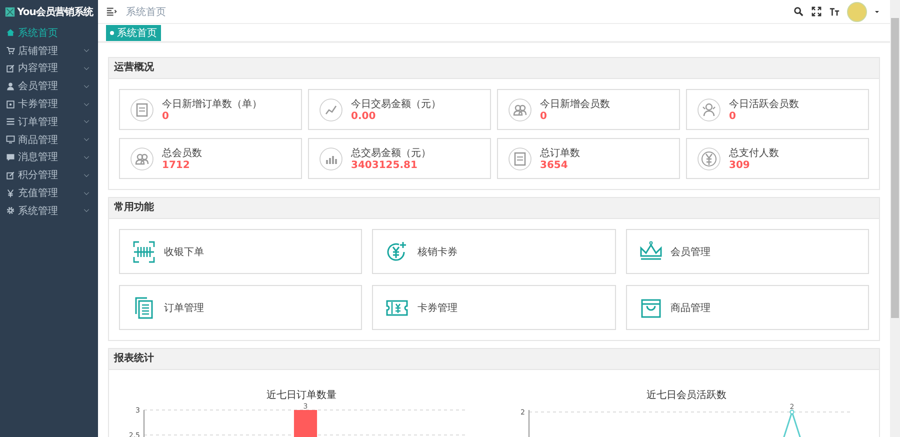 The width and height of the screenshot is (900, 437). What do you see at coordinates (10, 139) in the screenshot?
I see `monitor-icon` at bounding box center [10, 139].